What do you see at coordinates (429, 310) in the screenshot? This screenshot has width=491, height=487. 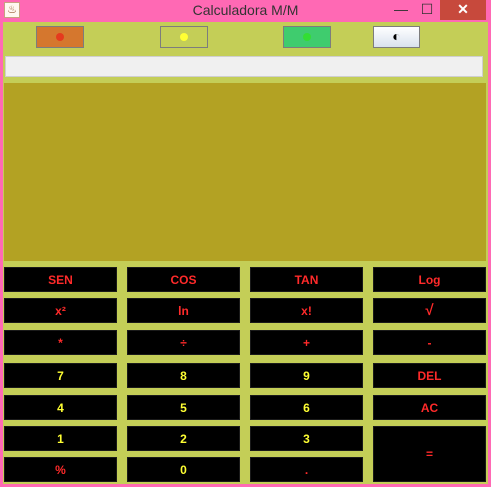 I see `sqrt-button: √` at bounding box center [429, 310].